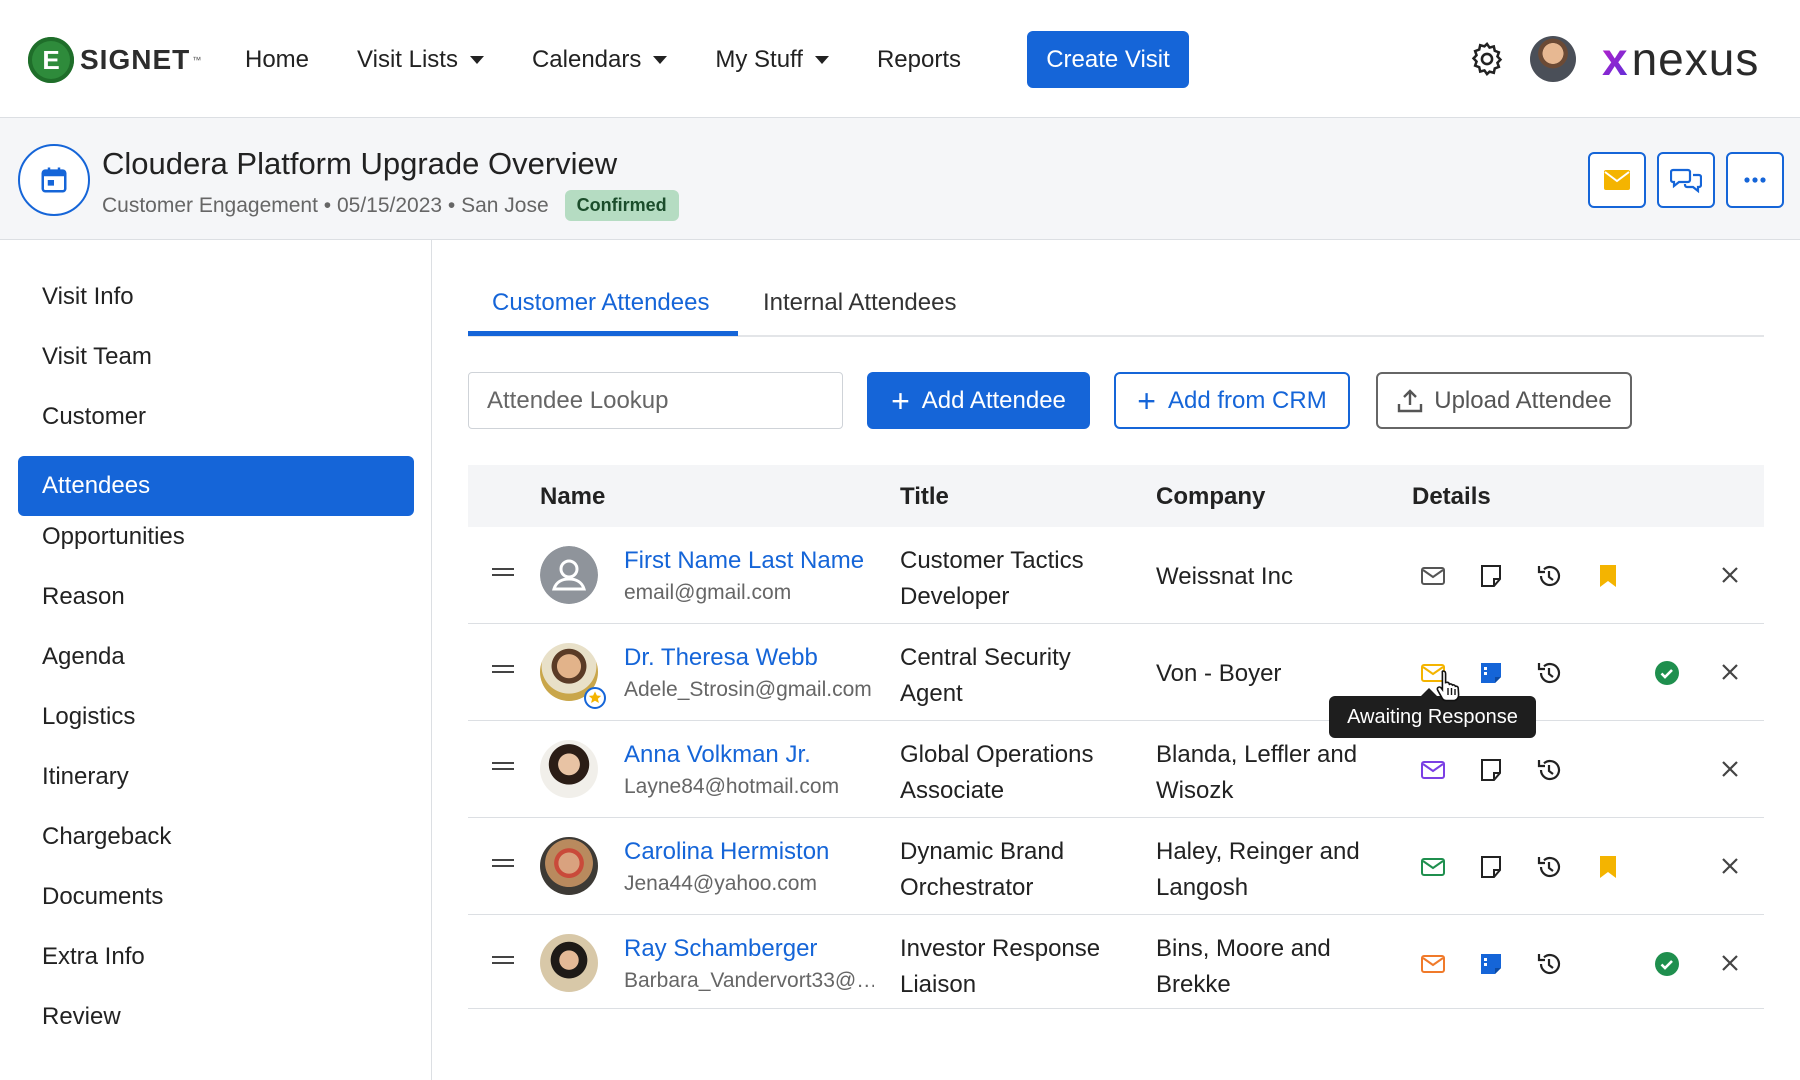  I want to click on create-visit-button: Create Visit, so click(1108, 59).